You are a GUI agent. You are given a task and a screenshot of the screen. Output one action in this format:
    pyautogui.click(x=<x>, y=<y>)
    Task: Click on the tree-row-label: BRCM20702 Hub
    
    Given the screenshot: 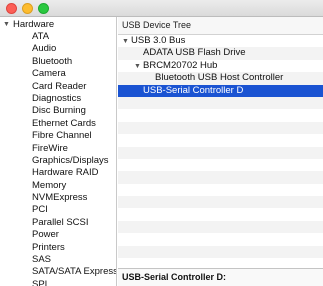 What is the action you would take?
    pyautogui.click(x=180, y=65)
    